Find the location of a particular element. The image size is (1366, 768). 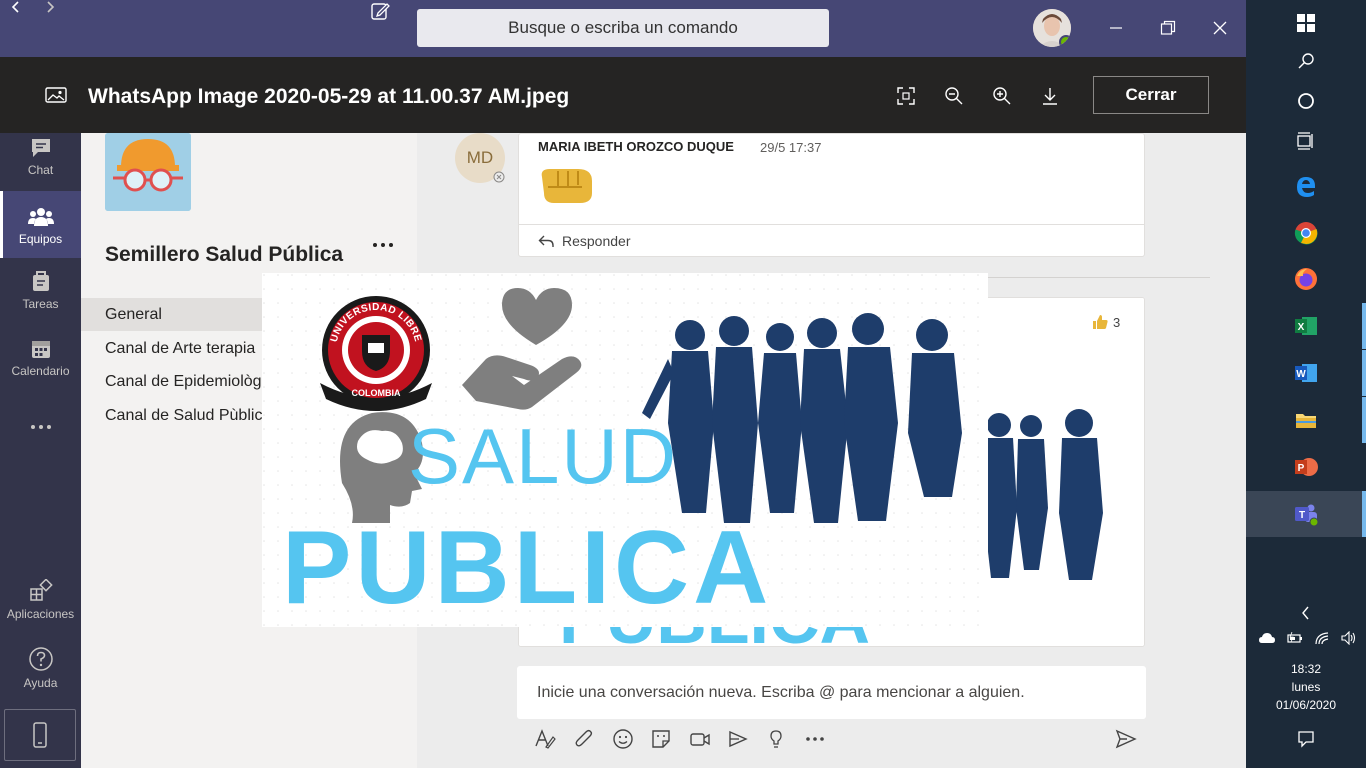

taskbar-file-explorer is located at coordinates (1306, 420).